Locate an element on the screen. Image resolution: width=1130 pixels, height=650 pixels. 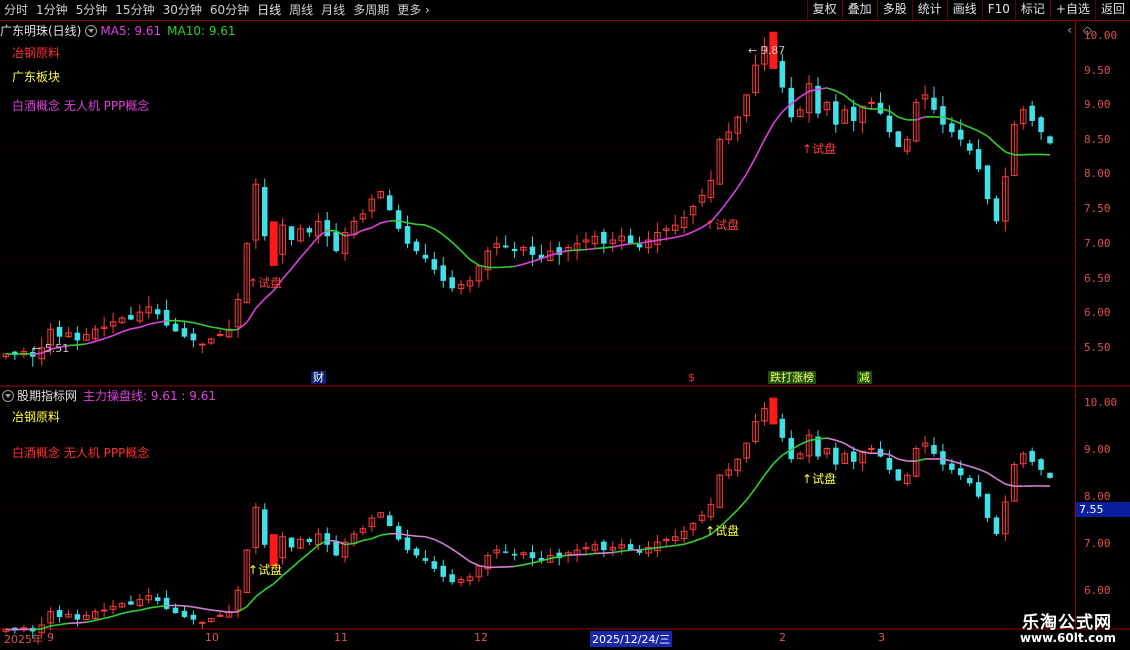
date-label: 2025年 is located at coordinates (23, 639).